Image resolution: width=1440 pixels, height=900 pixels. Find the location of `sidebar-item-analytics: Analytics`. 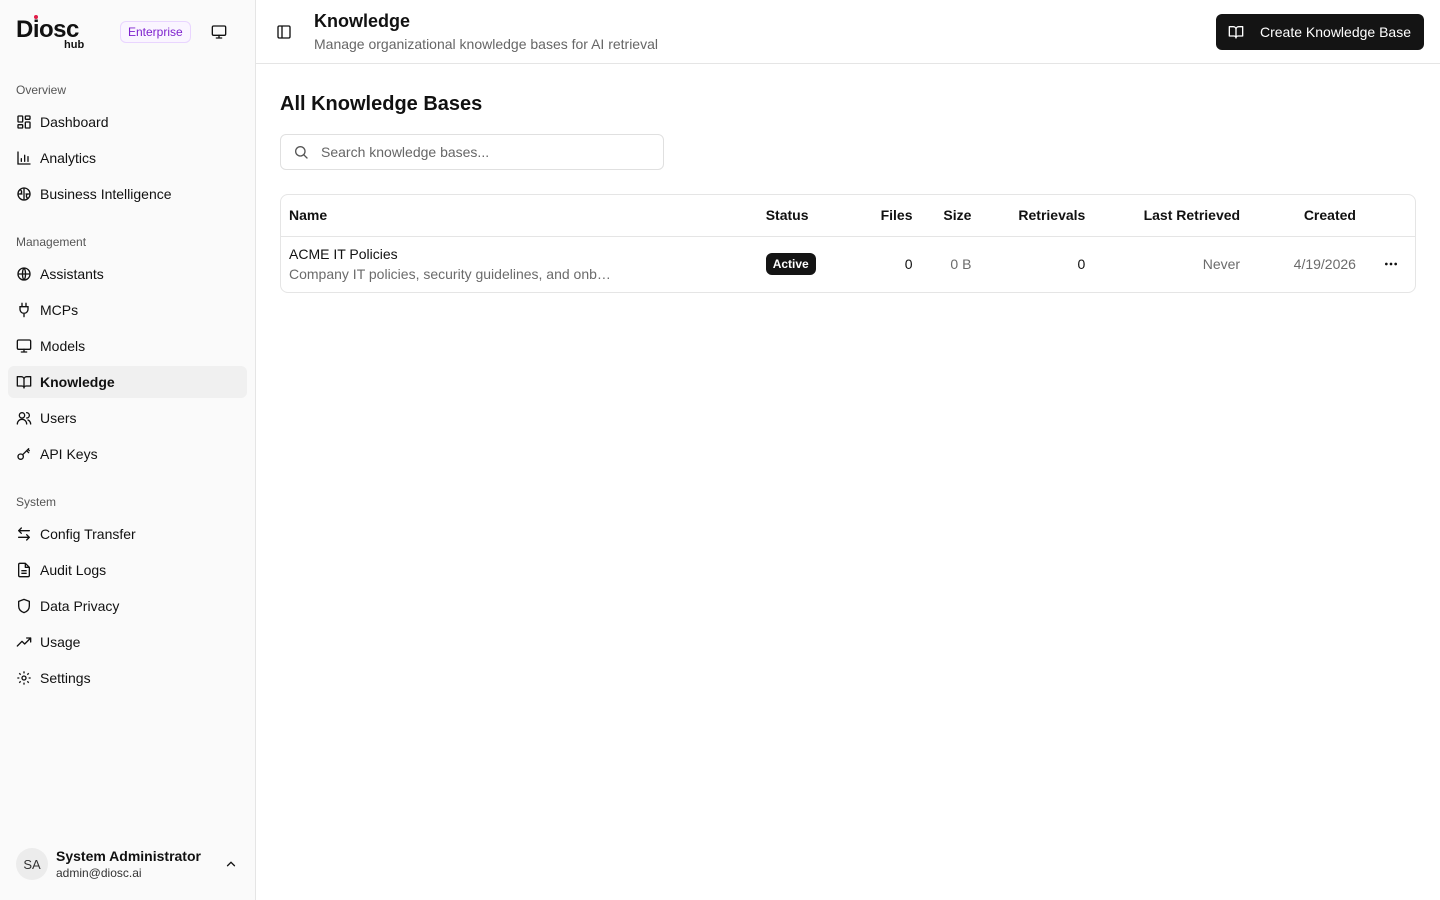

sidebar-item-analytics: Analytics is located at coordinates (127, 158).